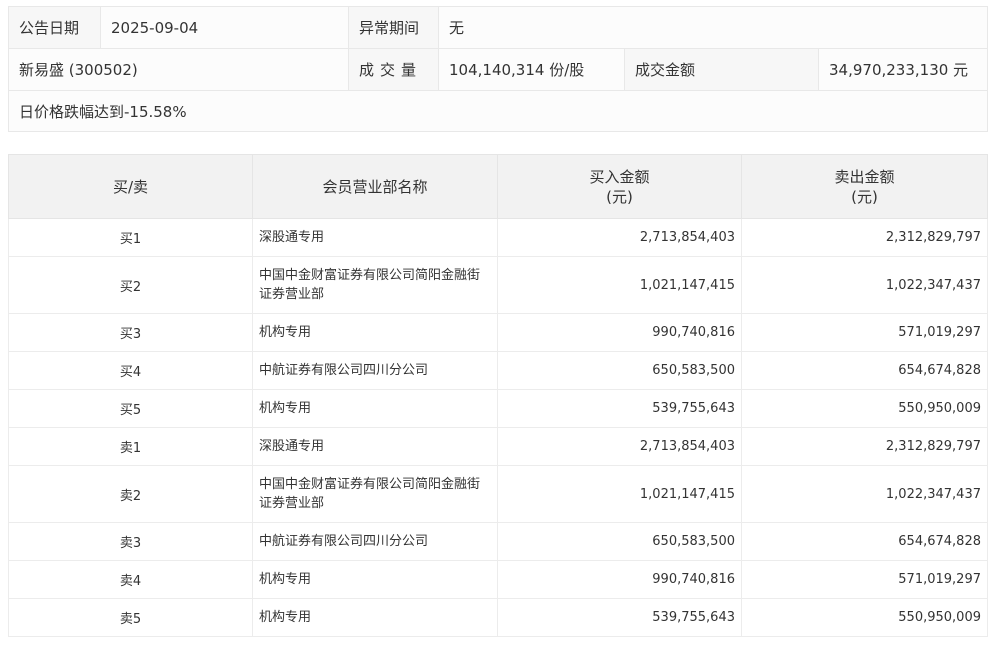 The image size is (998, 649). What do you see at coordinates (864, 176) in the screenshot?
I see `header-sell-label: 卖出金额` at bounding box center [864, 176].